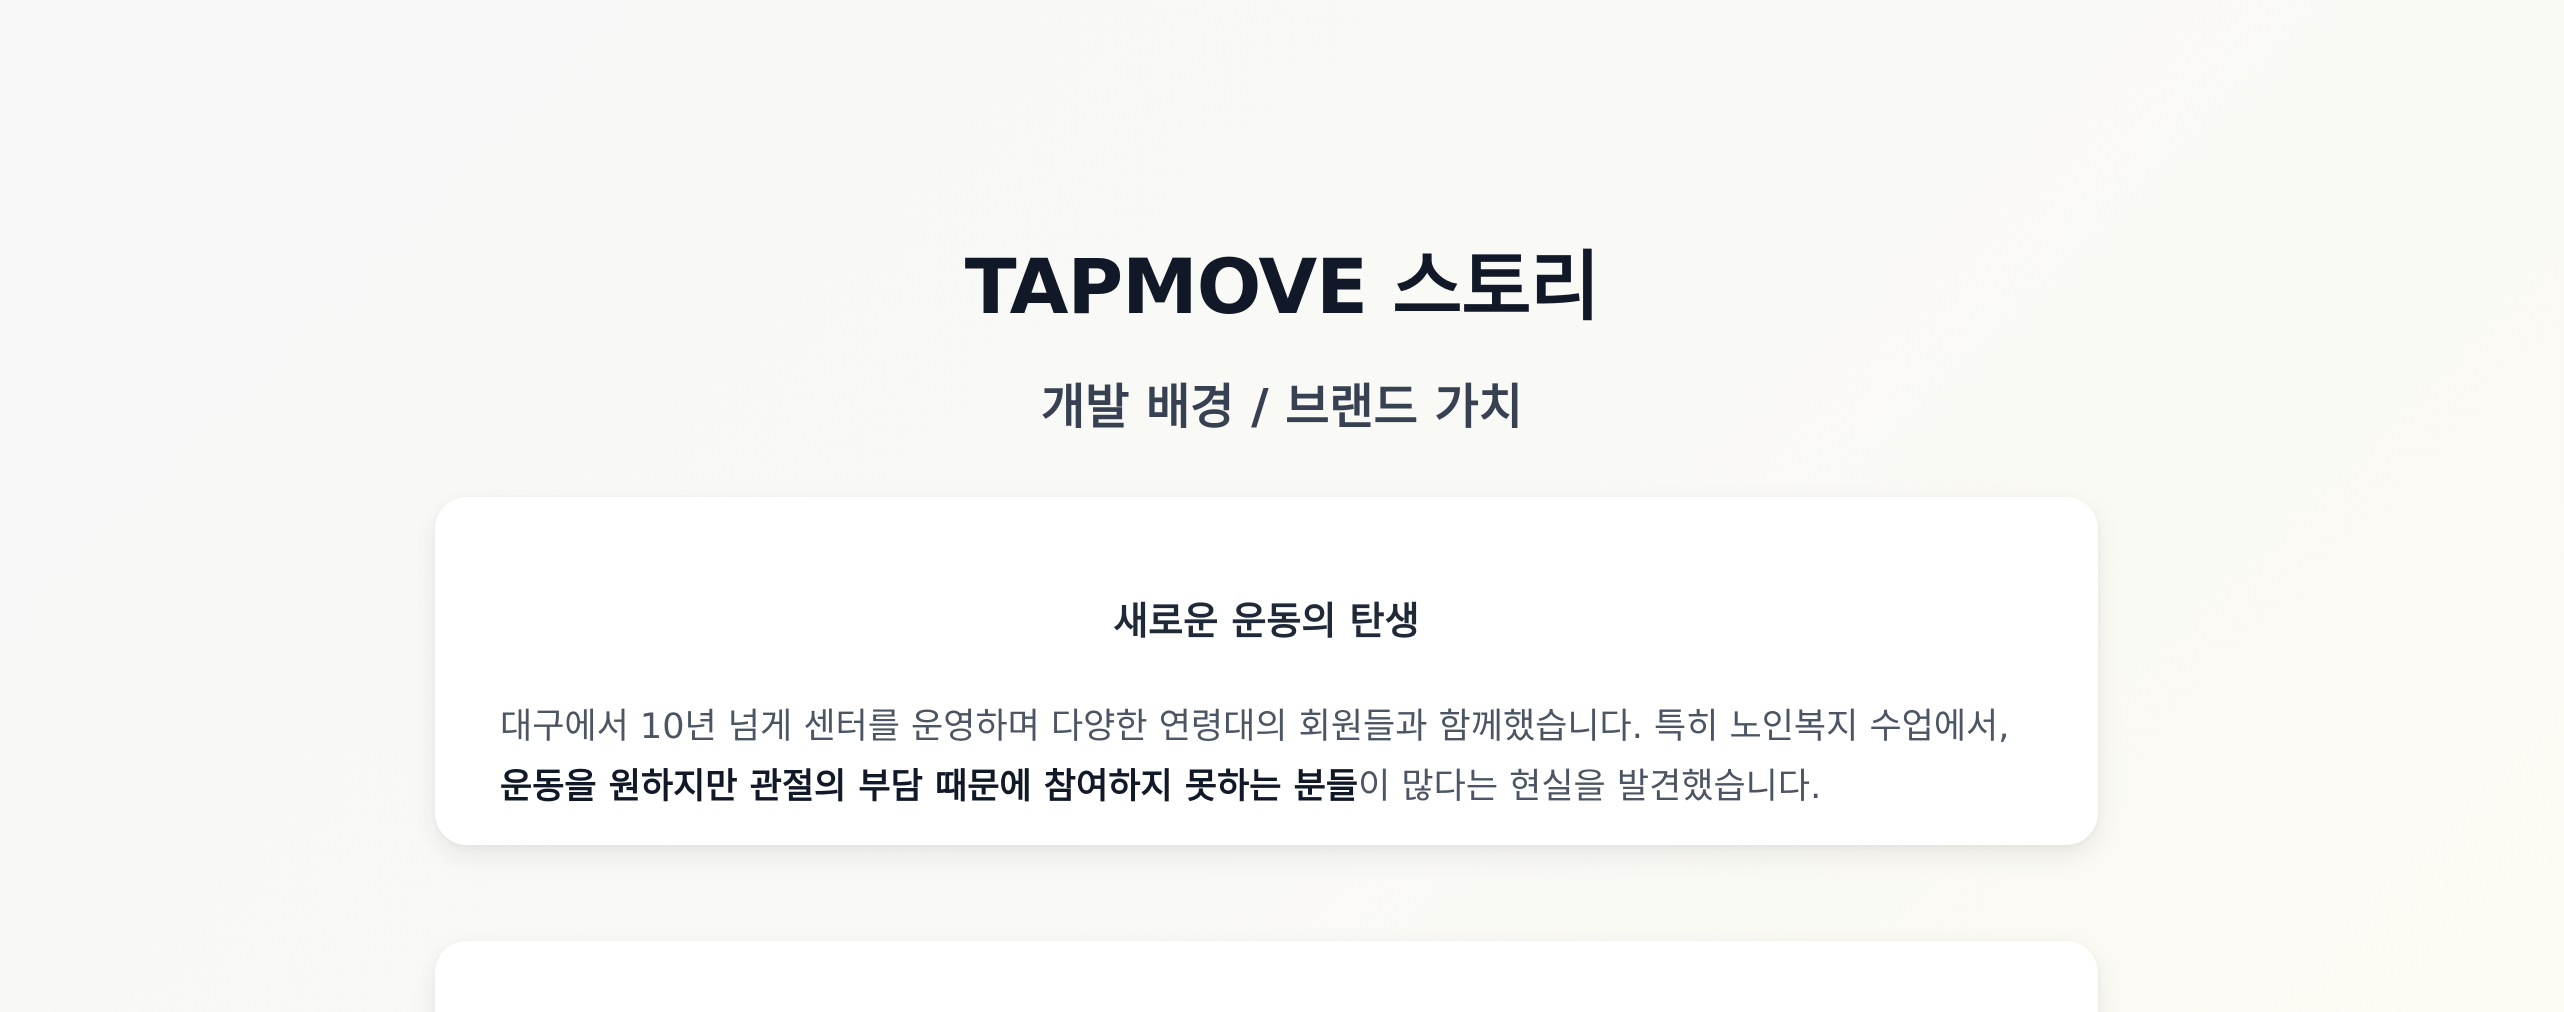 The height and width of the screenshot is (1012, 2564). Describe the element at coordinates (1590, 787) in the screenshot. I see `card-body-line-2-rest: 이 많다는 현실을 발견했습니다.` at that location.